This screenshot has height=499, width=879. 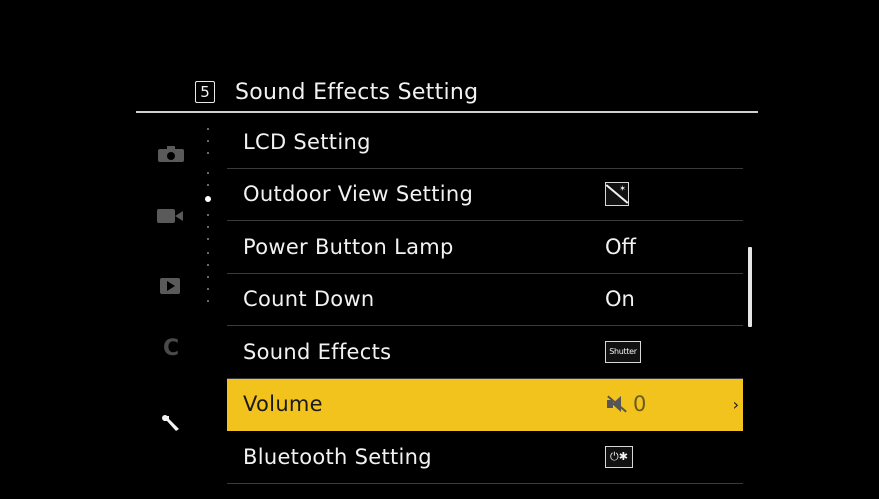 I want to click on volume-level: 0, so click(x=640, y=404).